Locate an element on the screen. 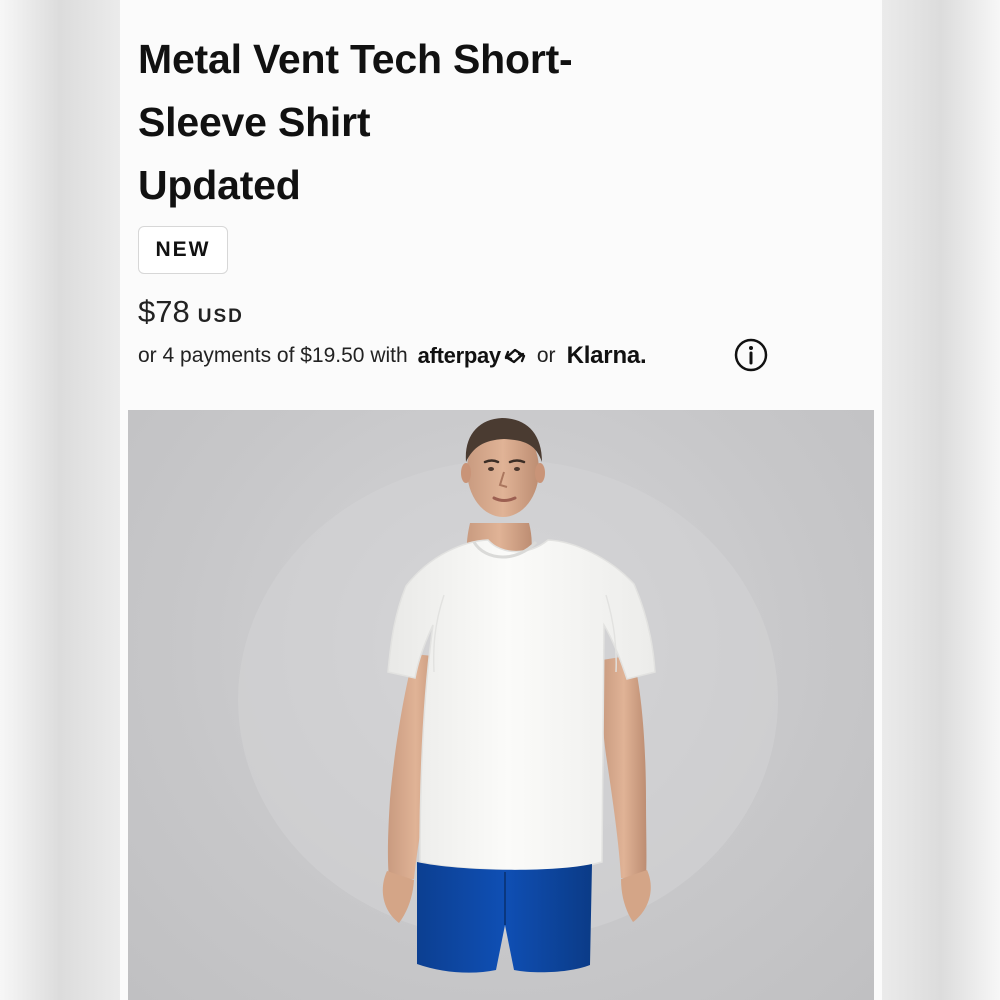  product-title-line-2: Sleeve Shirt is located at coordinates (254, 122).